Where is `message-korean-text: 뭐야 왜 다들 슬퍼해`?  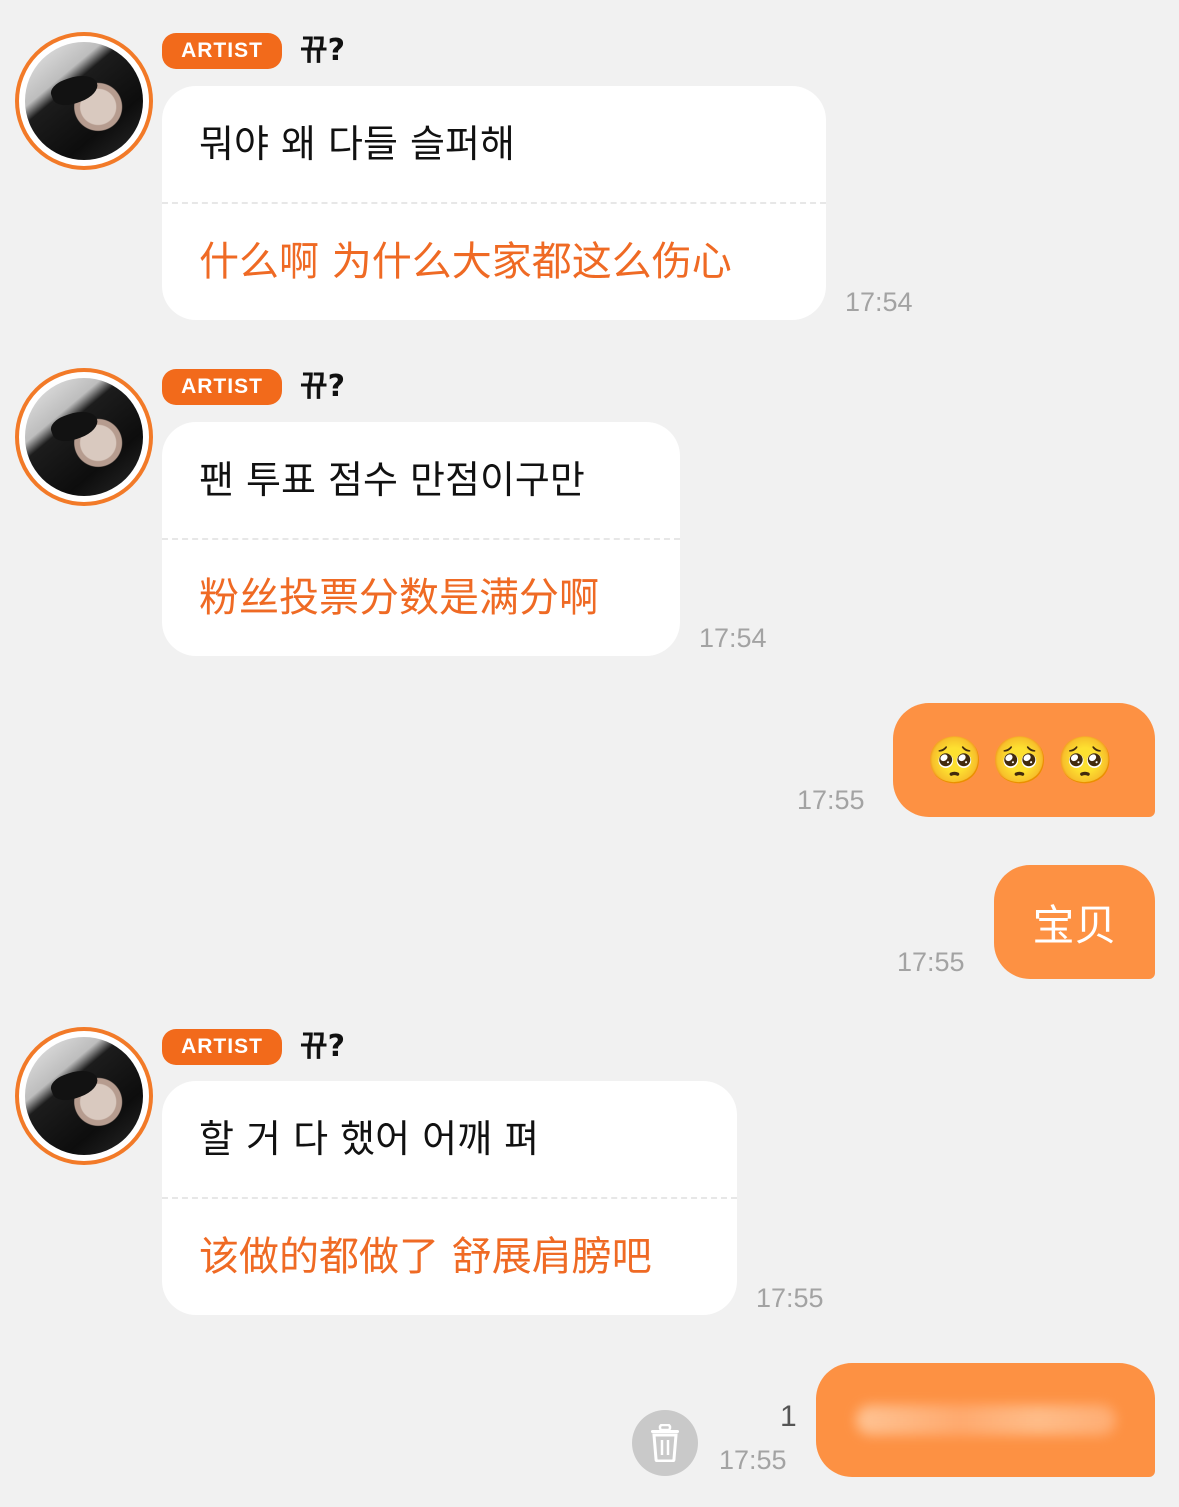 message-korean-text: 뭐야 왜 다들 슬퍼해 is located at coordinates (357, 144).